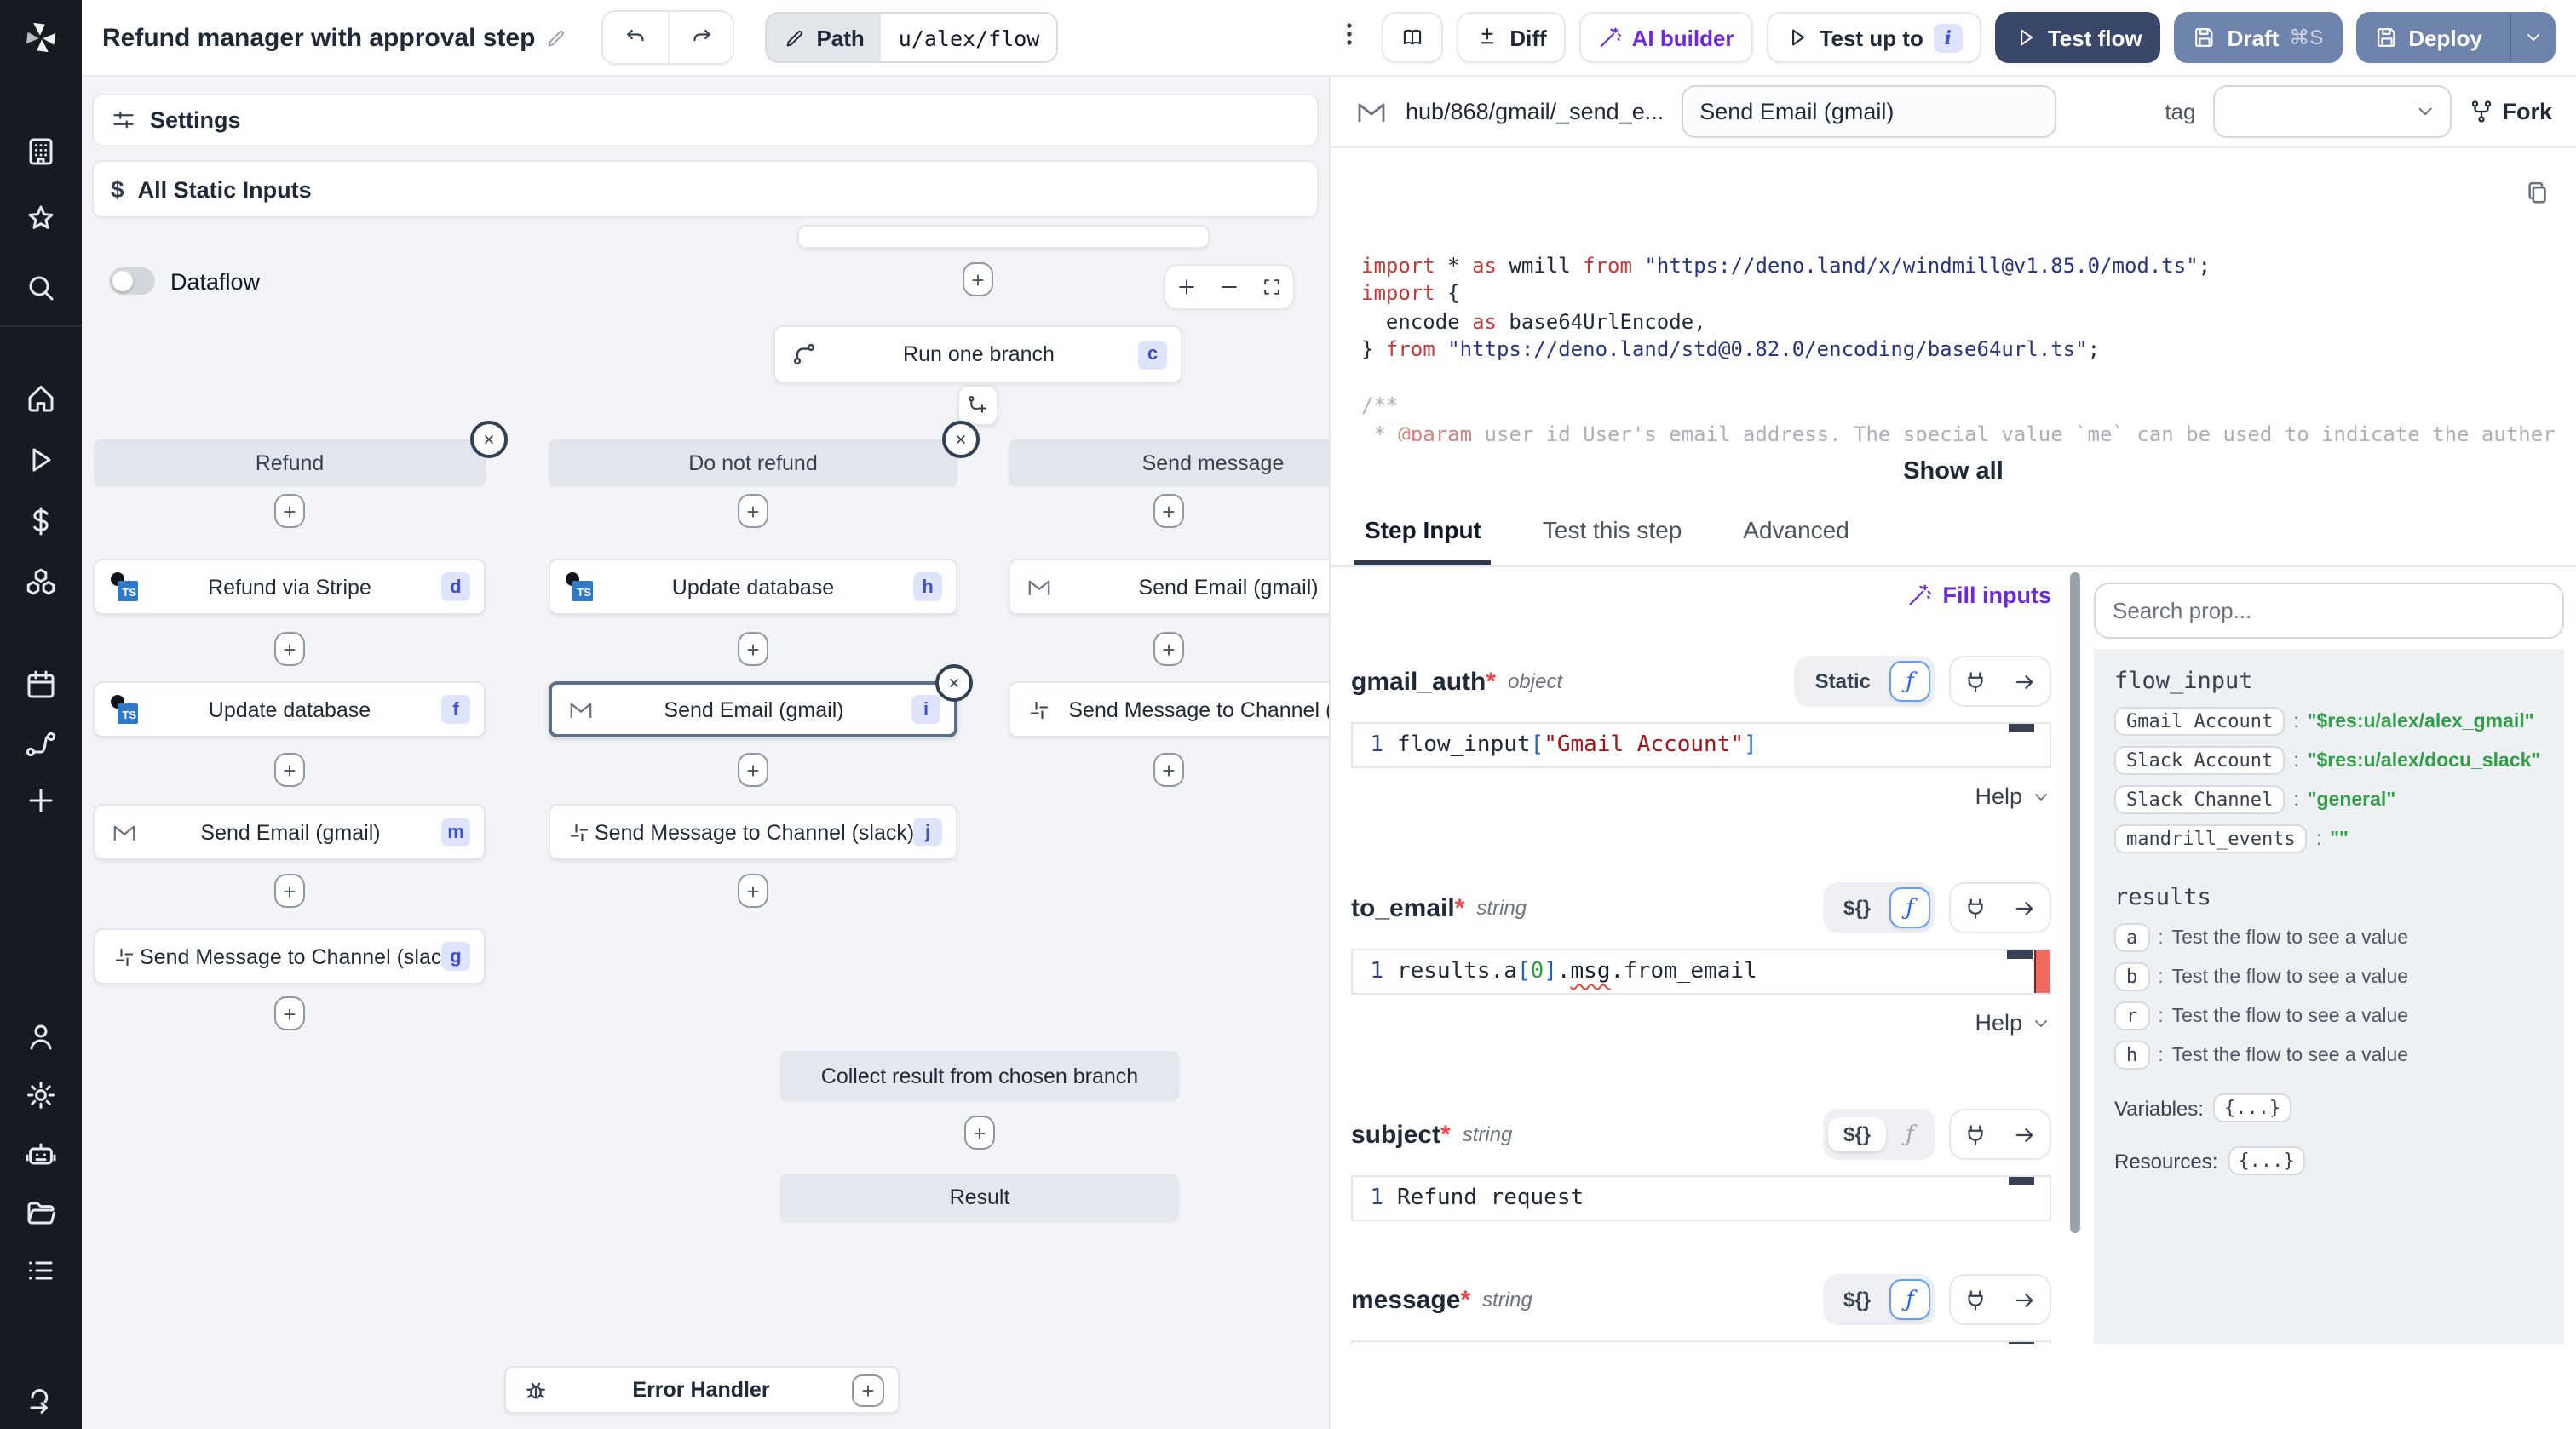 Image resolution: width=2576 pixels, height=1429 pixels. What do you see at coordinates (2252, 1107) in the screenshot?
I see `variables-object-pill: {...}` at bounding box center [2252, 1107].